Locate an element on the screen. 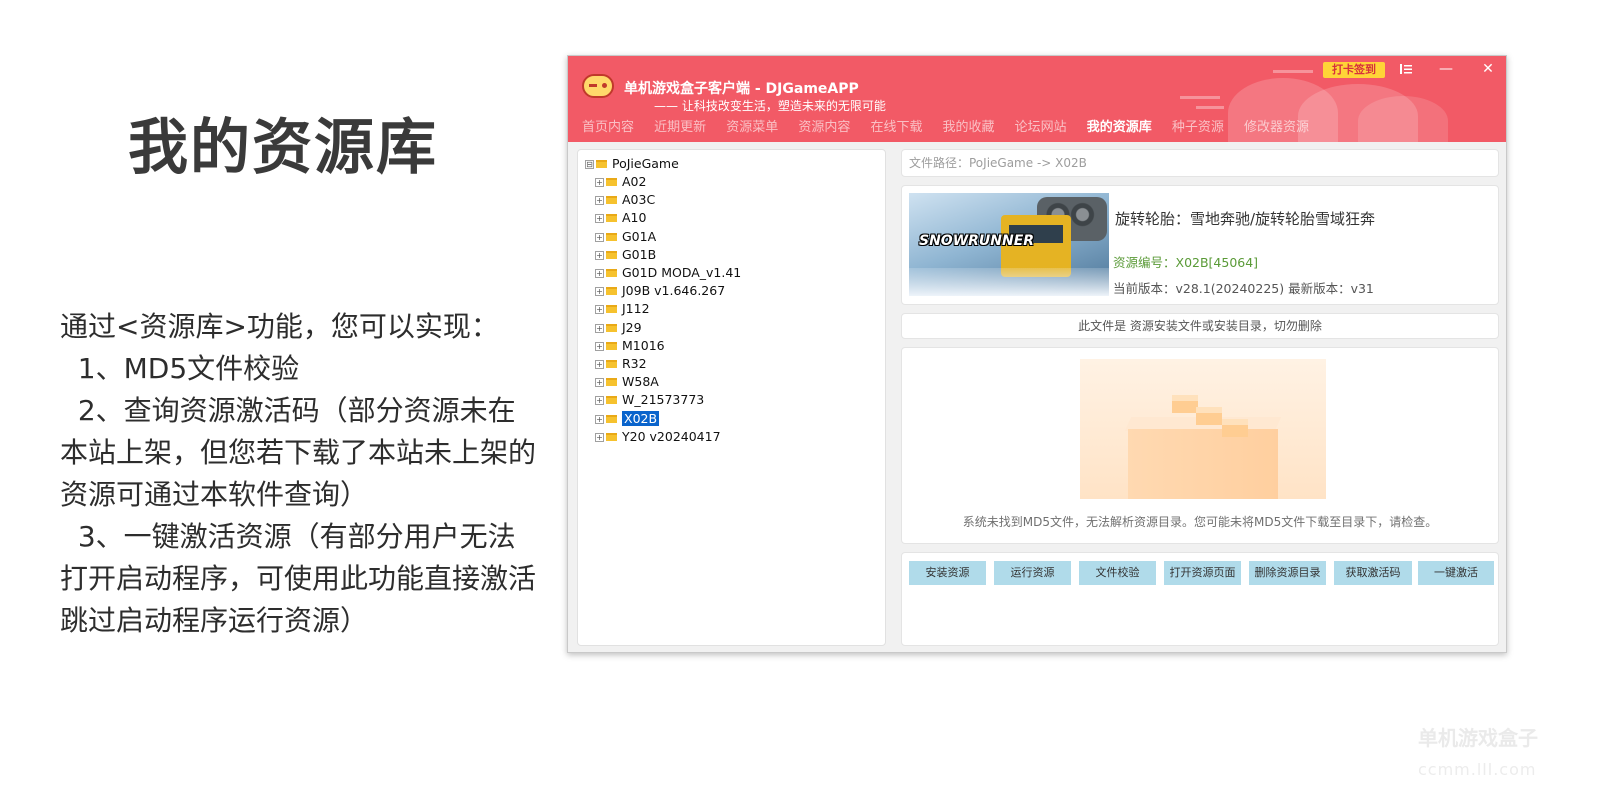 This screenshot has height=800, width=1600. tree-item: + W_21573773 is located at coordinates (649, 400).